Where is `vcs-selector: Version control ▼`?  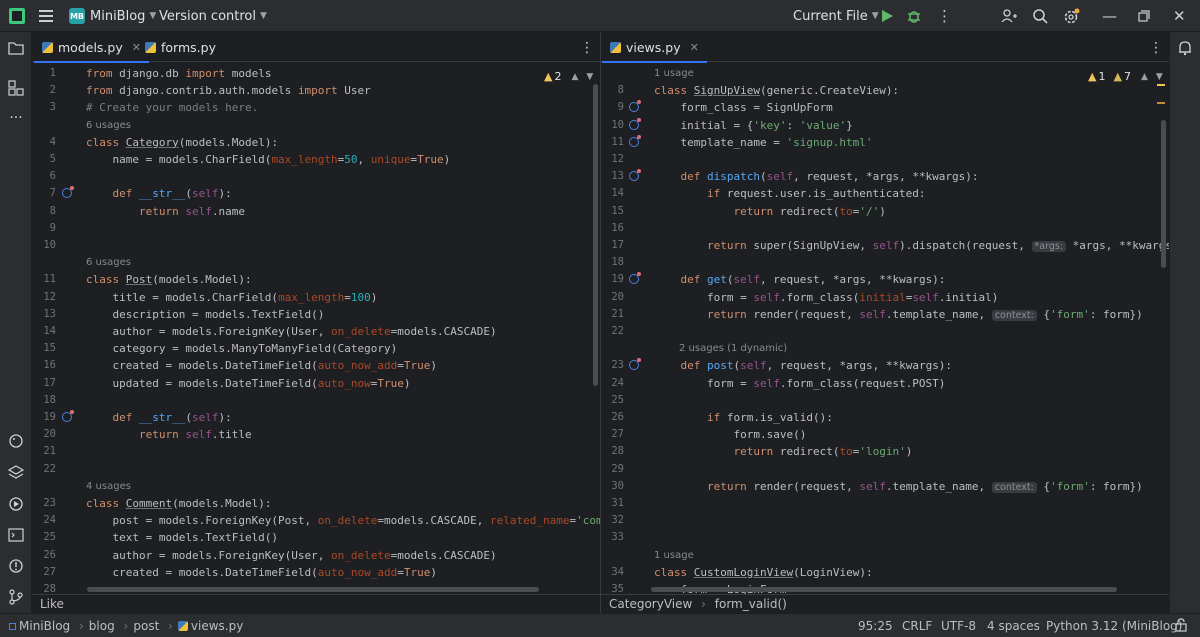
vcs-selector: Version control ▼ is located at coordinates (213, 16).